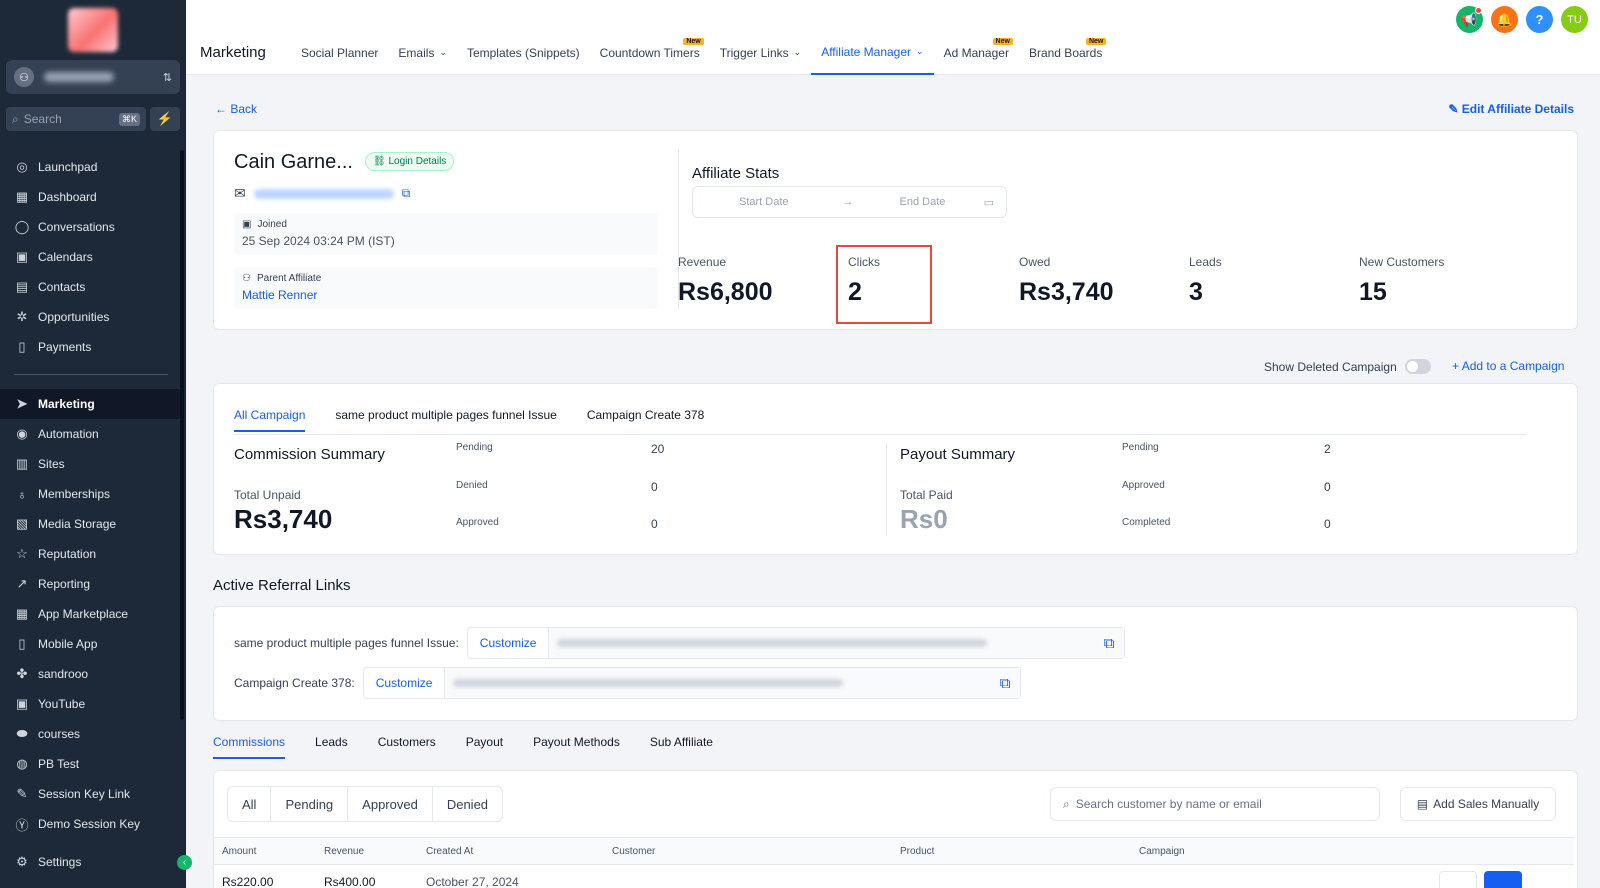  Describe the element at coordinates (93, 644) in the screenshot. I see `sidebar-item-mobile-app: ▯ Mobile App` at that location.